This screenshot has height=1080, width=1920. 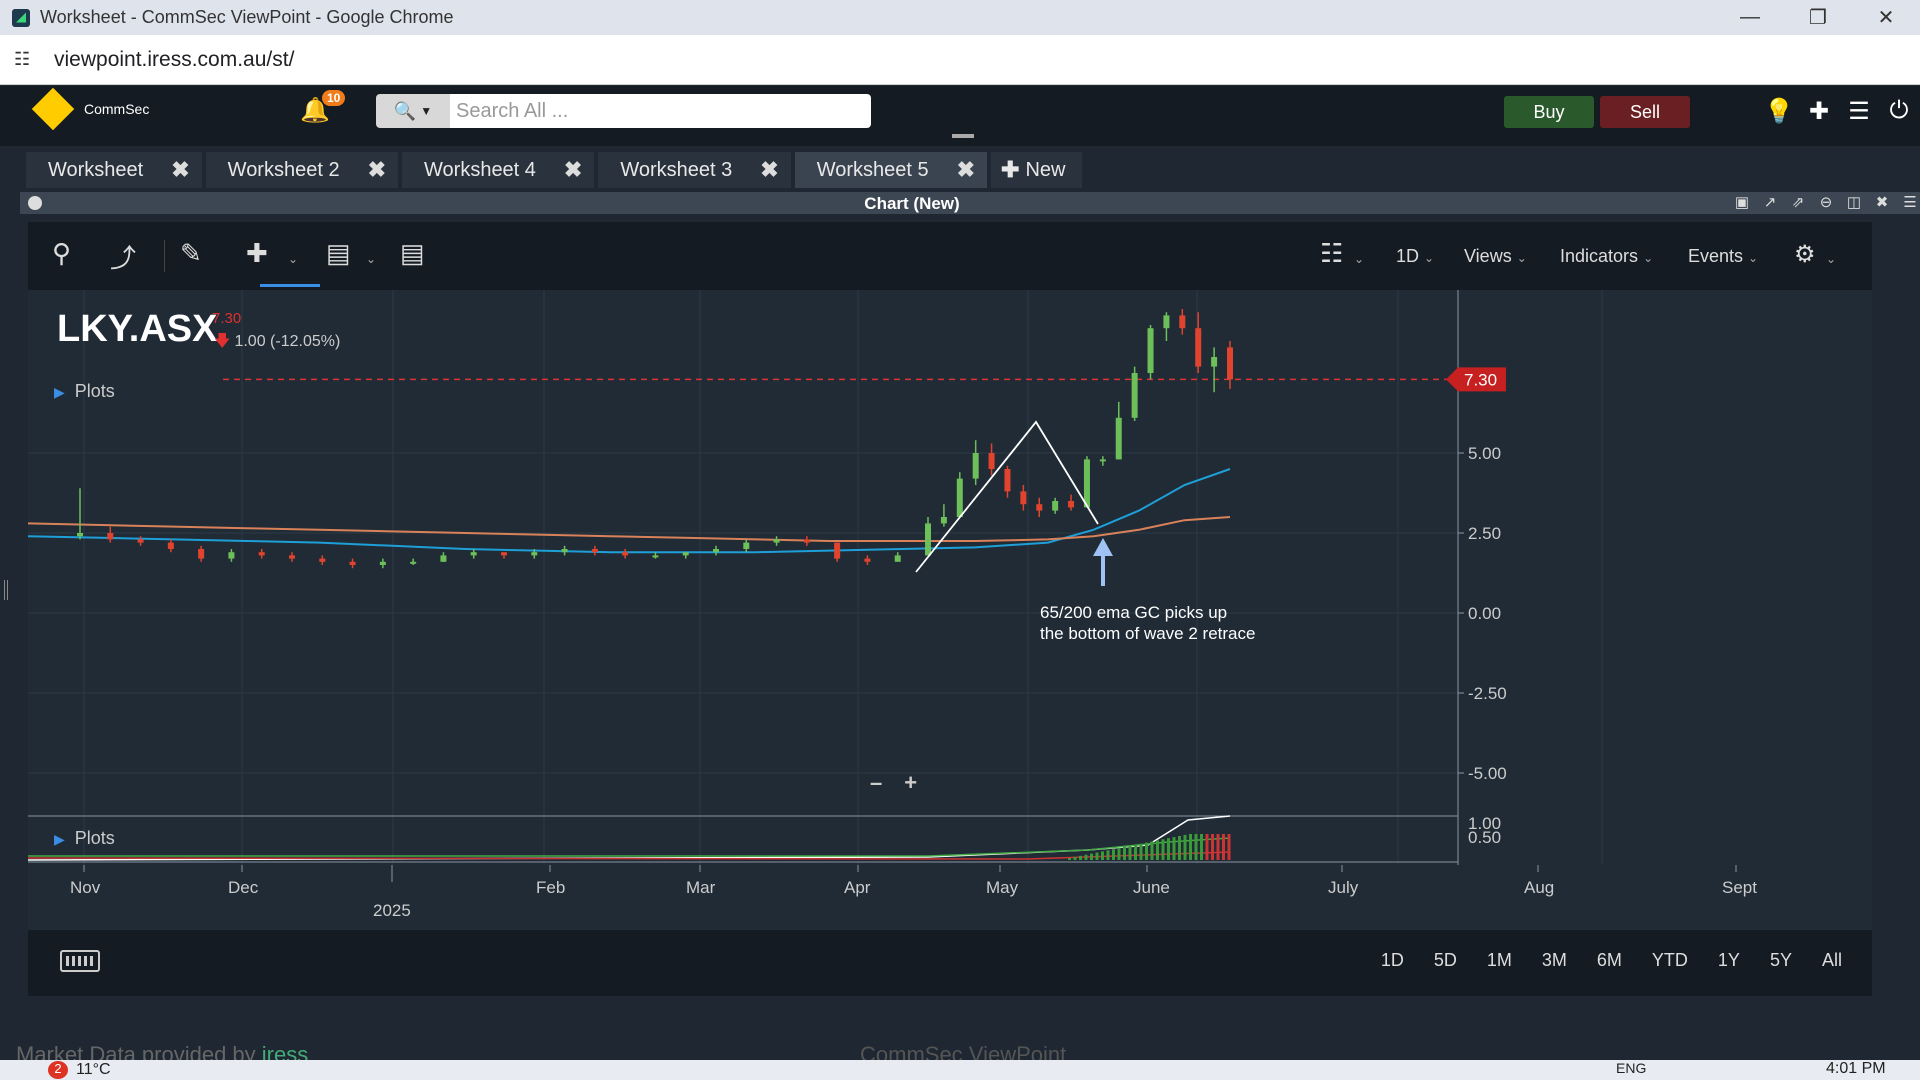 I want to click on timeframe-5d: 5D, so click(x=1445, y=960).